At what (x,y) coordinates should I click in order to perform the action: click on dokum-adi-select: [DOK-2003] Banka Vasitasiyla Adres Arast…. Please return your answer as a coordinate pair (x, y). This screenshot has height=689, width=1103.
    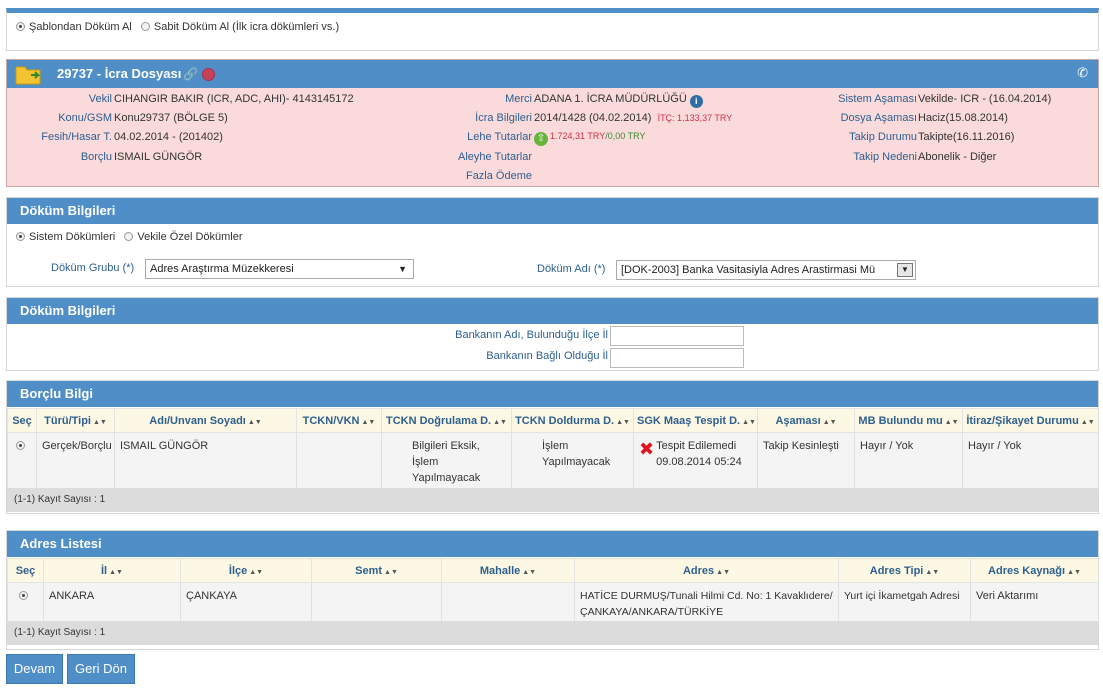
    Looking at the image, I should click on (766, 270).